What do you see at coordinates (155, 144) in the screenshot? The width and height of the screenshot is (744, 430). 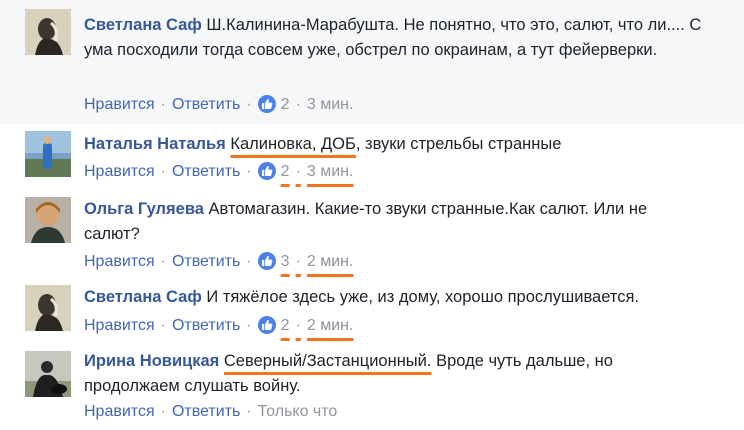 I see `comment-author: Наталья Наталья` at bounding box center [155, 144].